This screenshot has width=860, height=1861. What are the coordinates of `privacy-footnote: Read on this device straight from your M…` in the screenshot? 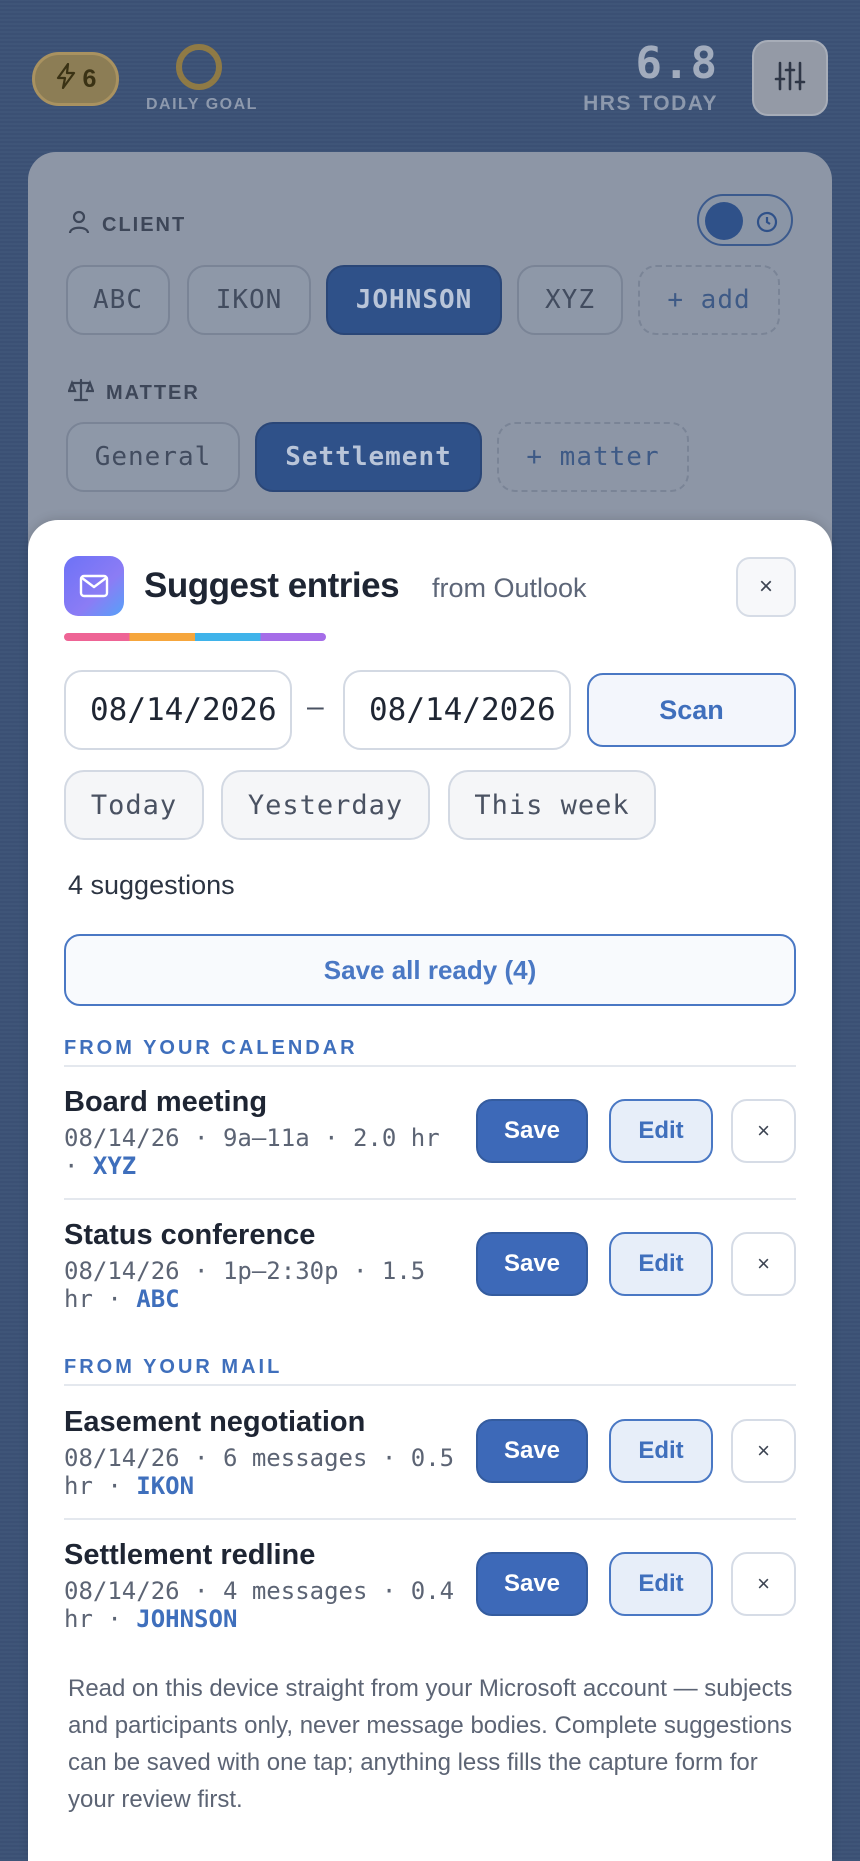 It's located at (430, 1744).